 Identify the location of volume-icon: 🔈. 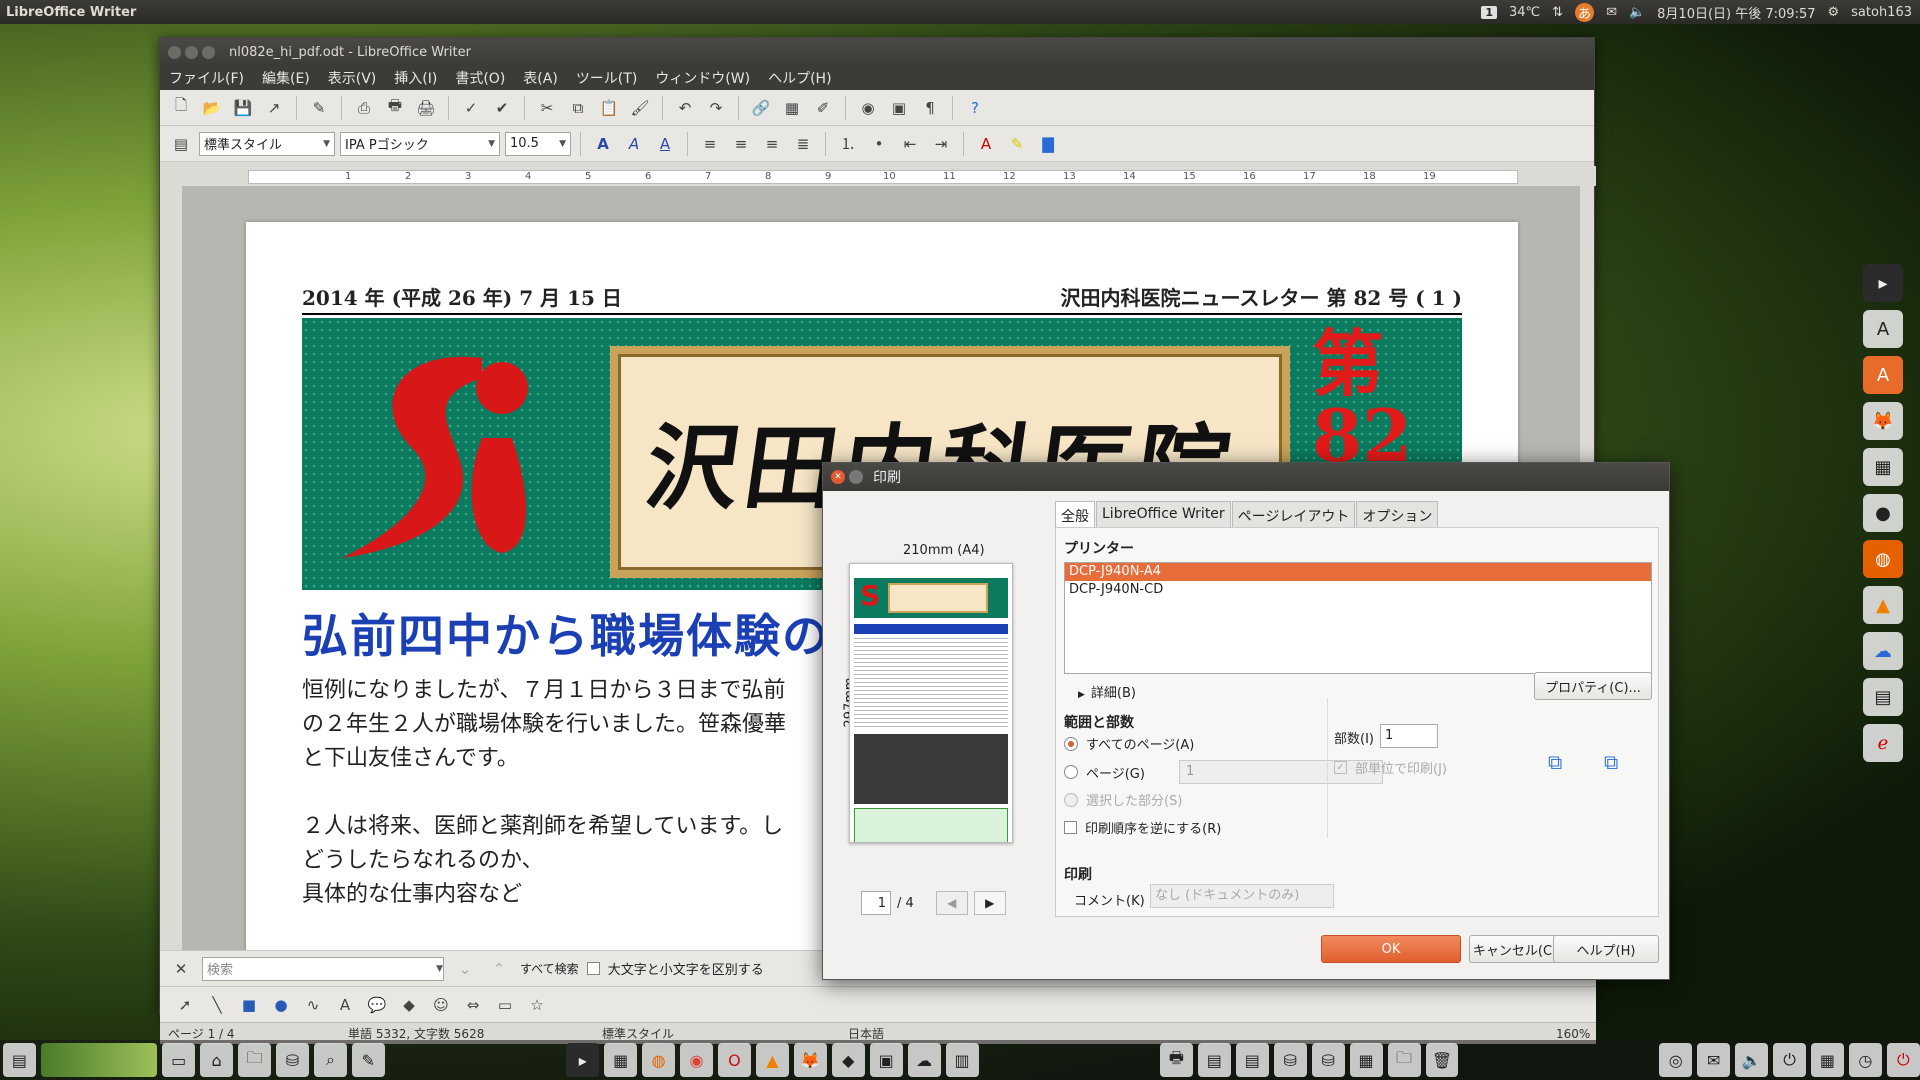
(1637, 12).